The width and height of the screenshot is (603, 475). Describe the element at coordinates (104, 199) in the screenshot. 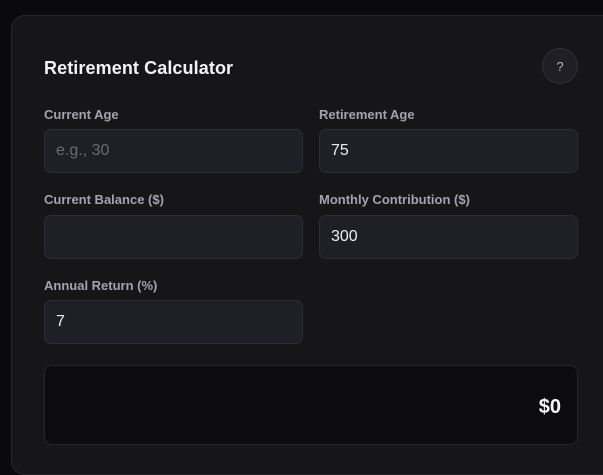

I see `current-balance-label: Current Balance ($)` at that location.